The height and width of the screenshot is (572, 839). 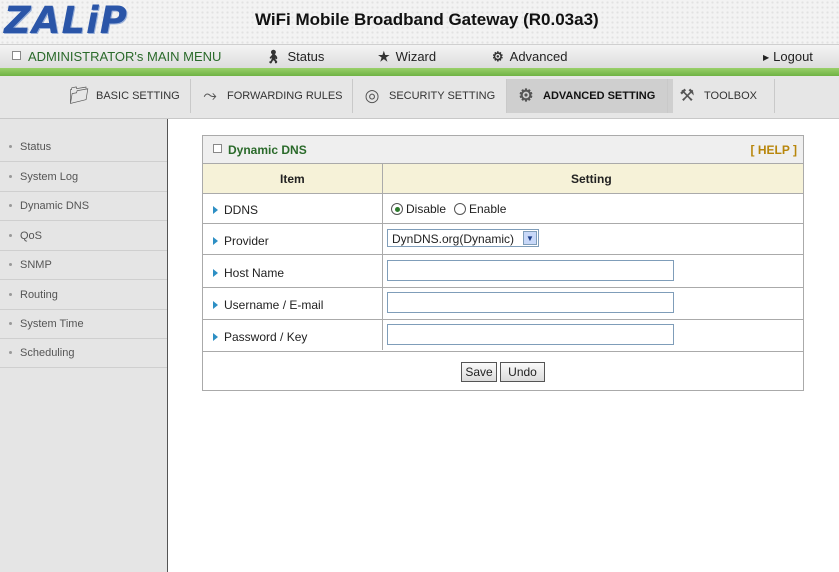 I want to click on sidebar-item-system-log: System Log, so click(x=83, y=177).